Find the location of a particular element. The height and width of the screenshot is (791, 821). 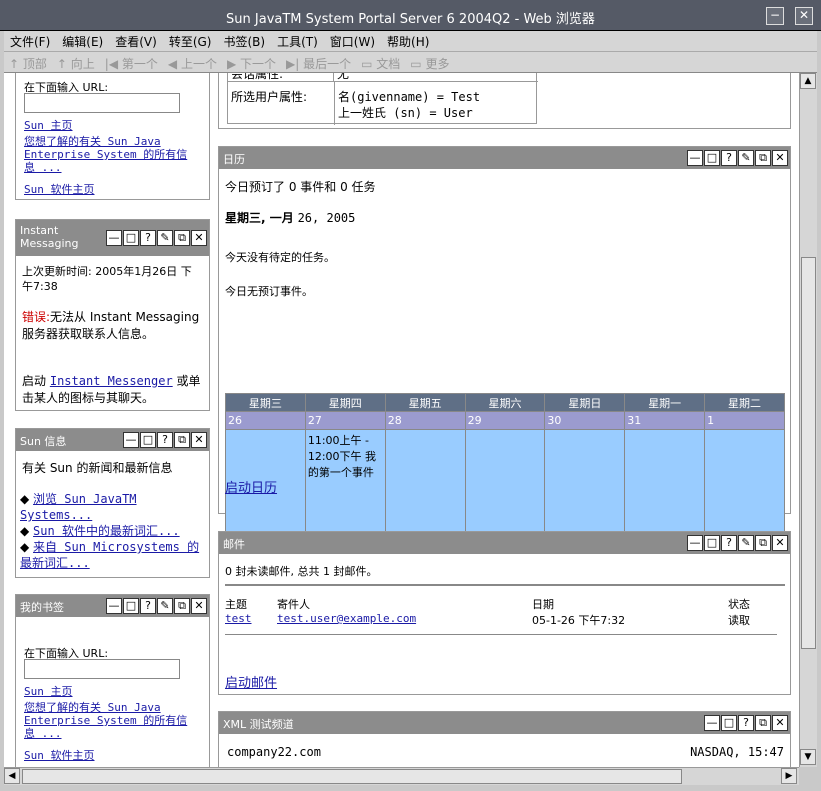

close-window-button: ✕ is located at coordinates (804, 16).